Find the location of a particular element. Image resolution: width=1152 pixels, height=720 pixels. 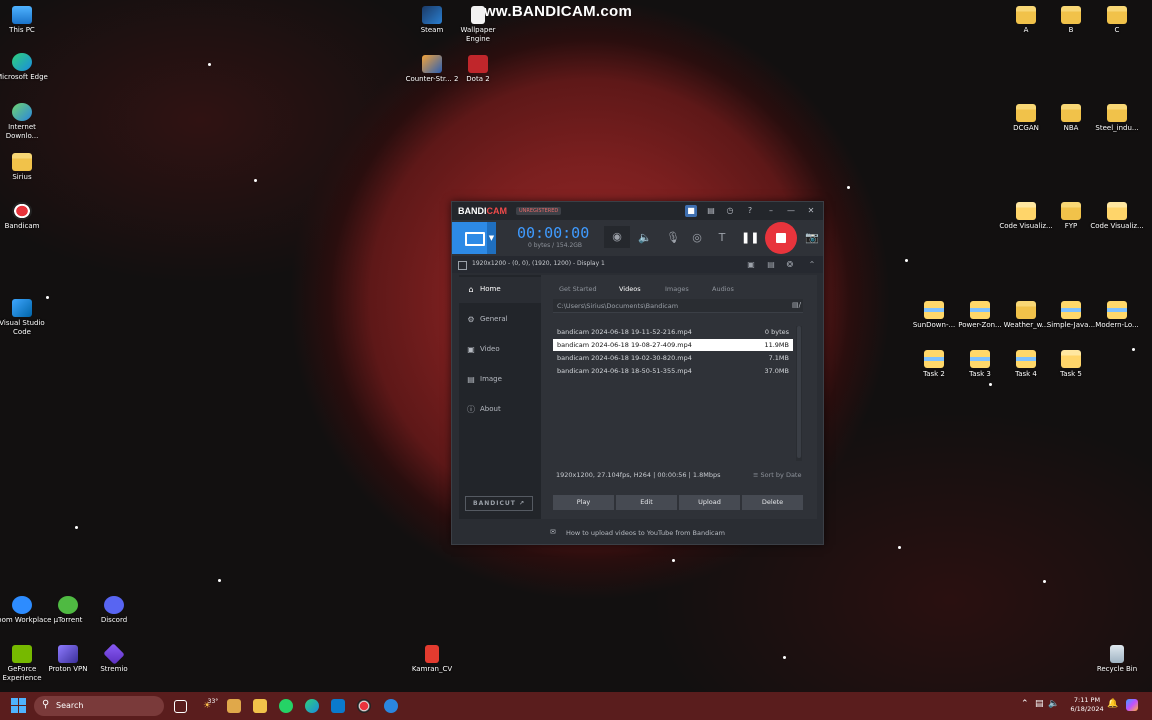

task-view-icon is located at coordinates (180, 706).